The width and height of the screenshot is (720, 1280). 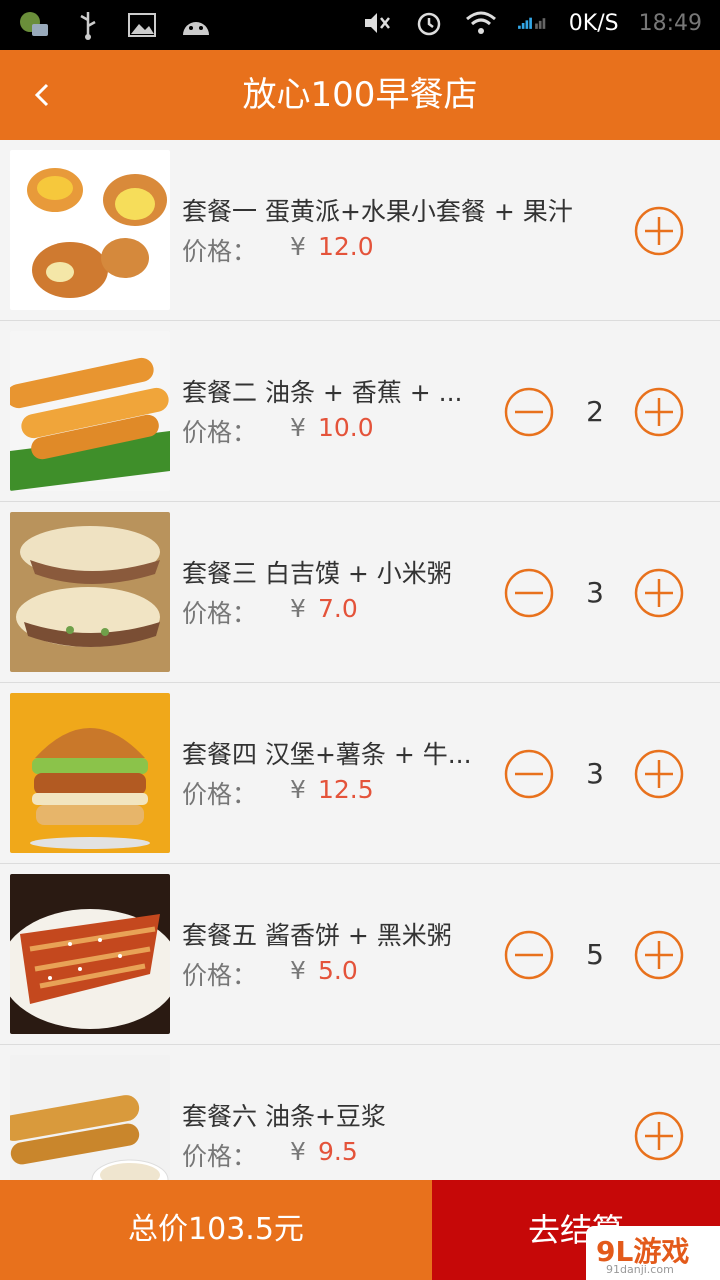 I want to click on watermark-site: 91danji.com, so click(x=640, y=1269).